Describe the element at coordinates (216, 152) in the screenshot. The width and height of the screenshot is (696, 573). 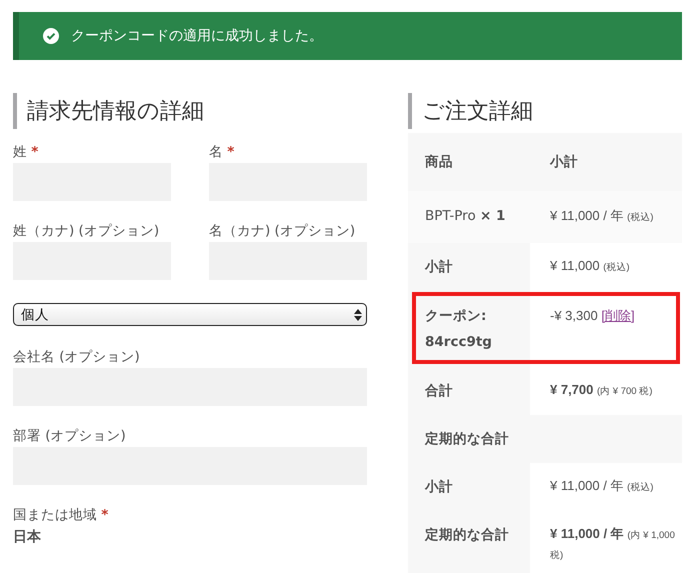
I see `field-label: 名` at that location.